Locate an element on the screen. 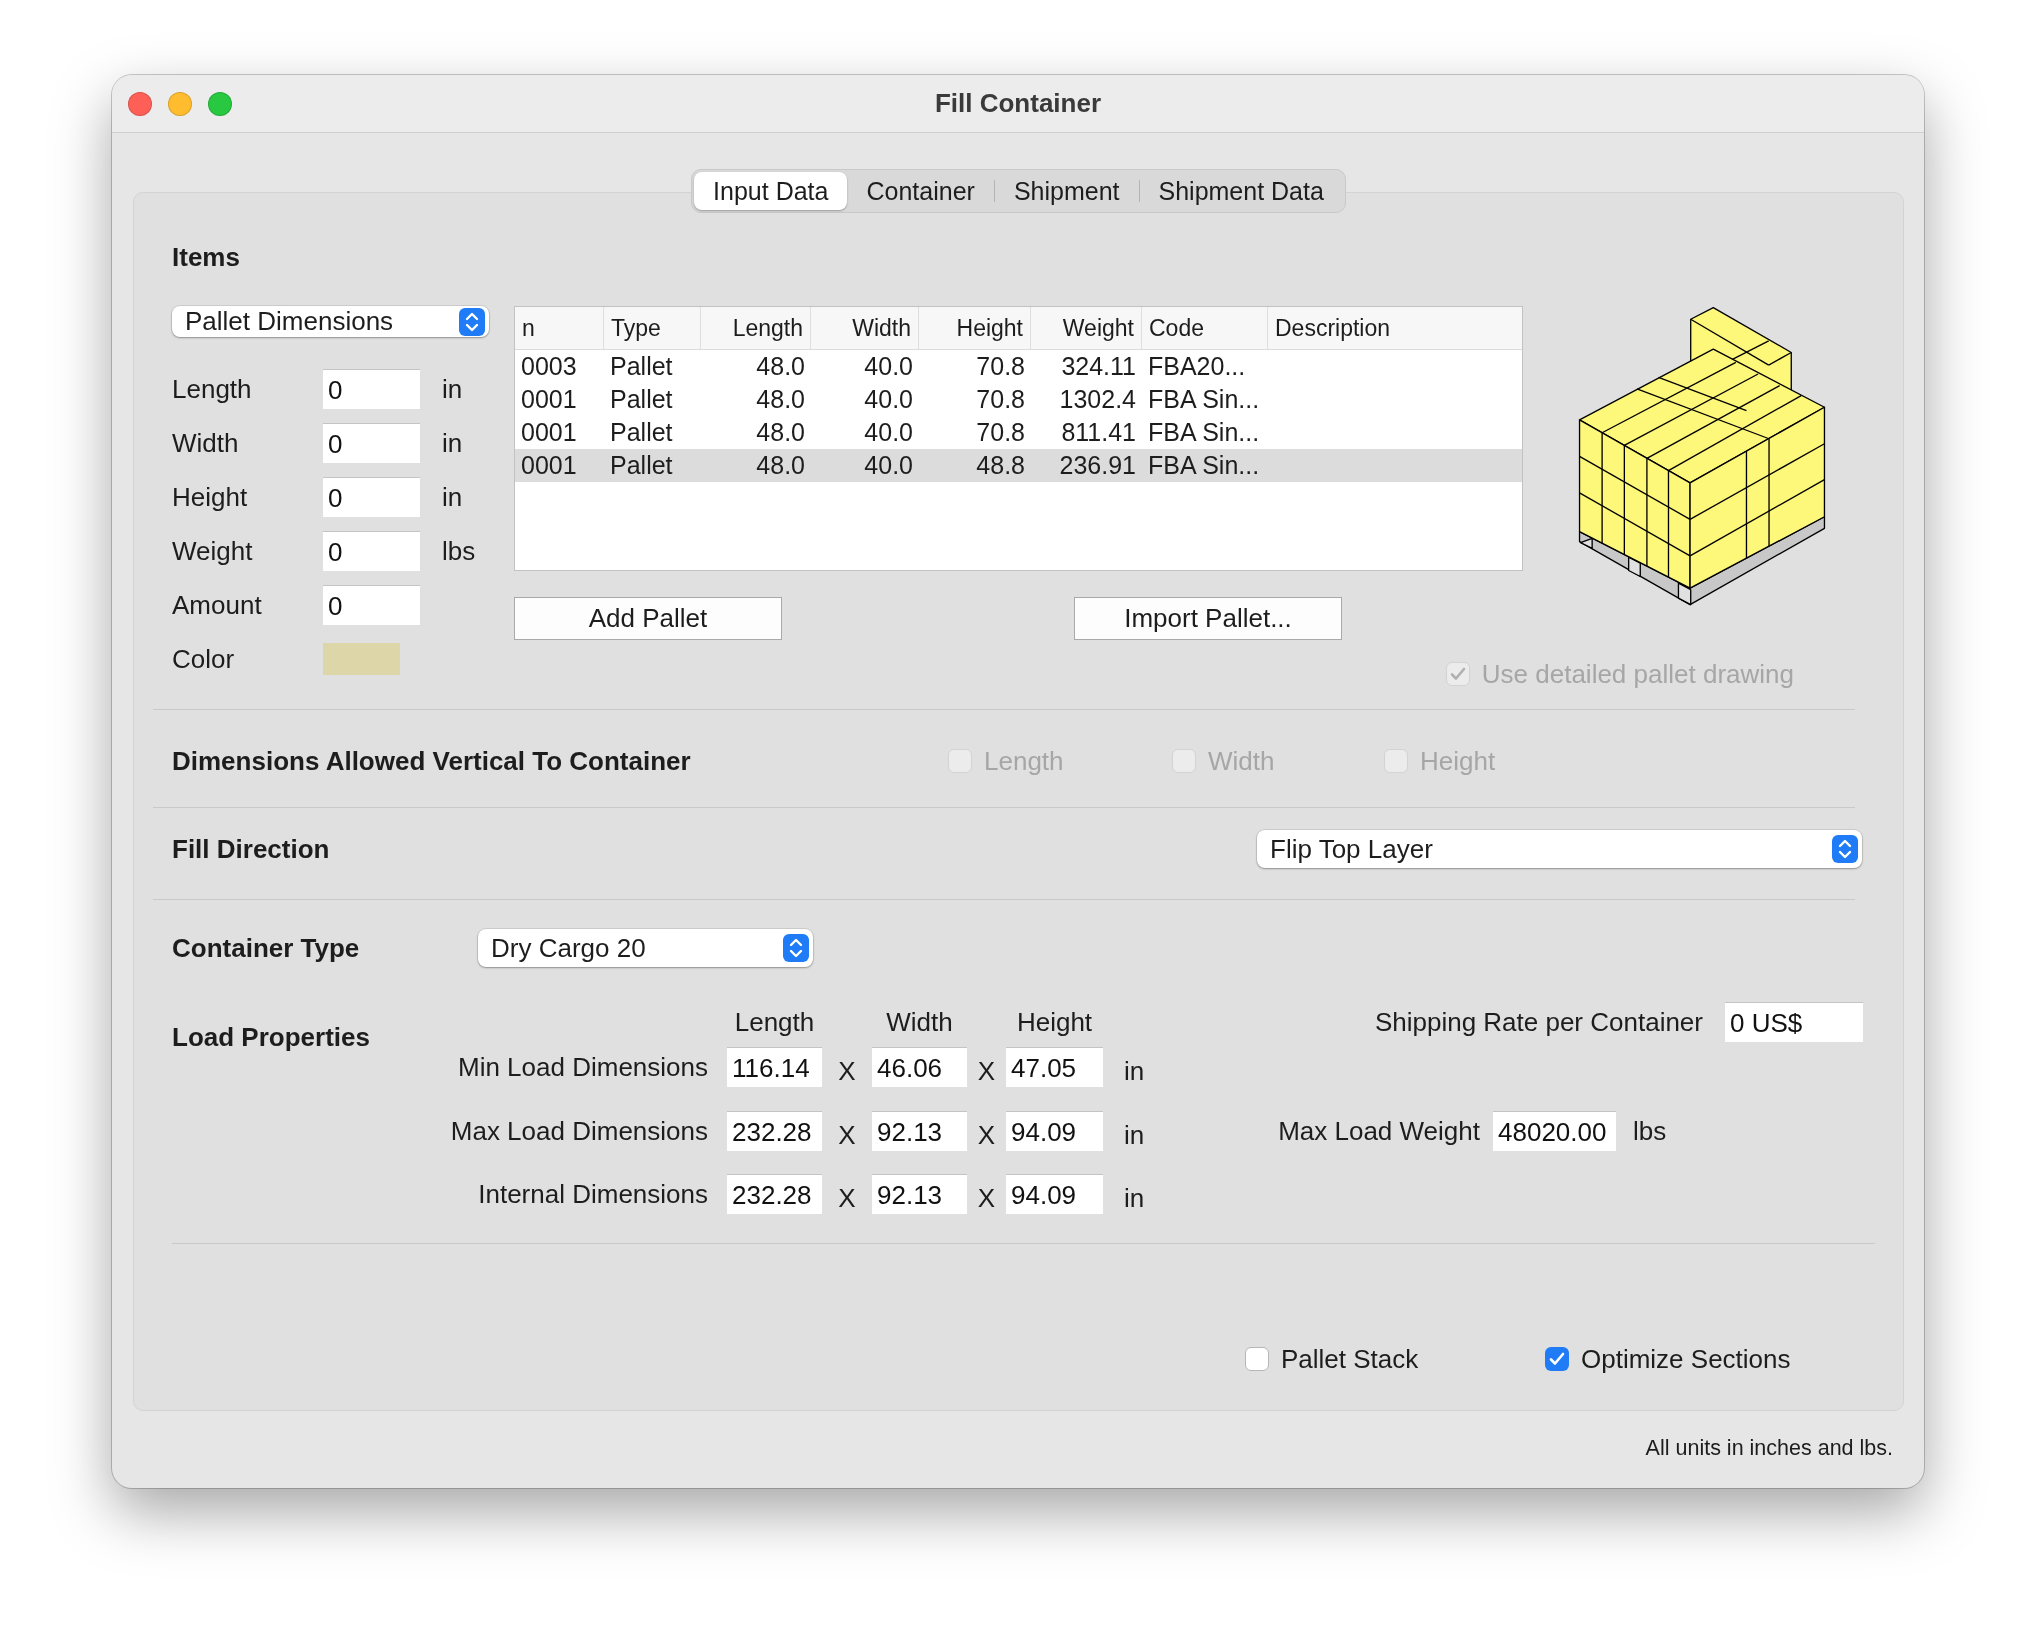 This screenshot has width=2036, height=1636. table-cell-text: 324.11 is located at coordinates (1098, 366).